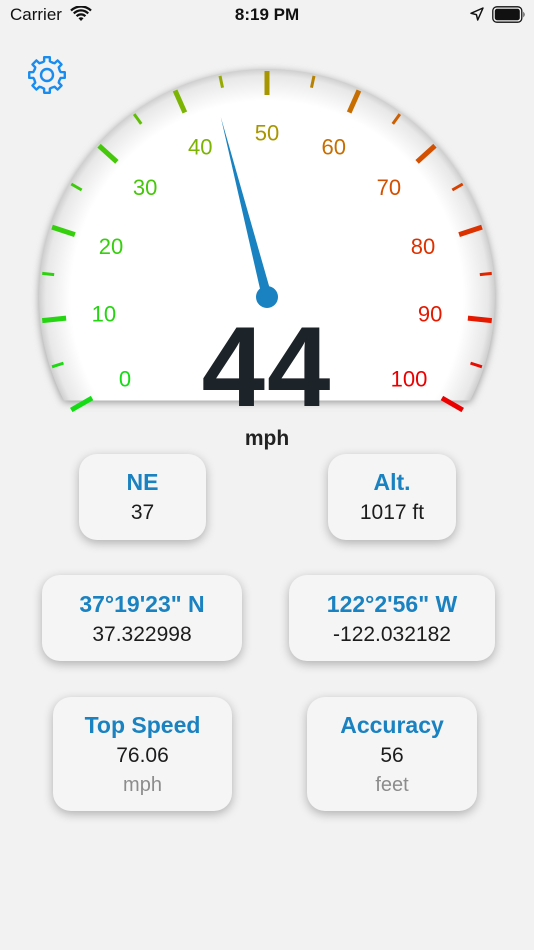  I want to click on scale-label: 70, so click(389, 187).